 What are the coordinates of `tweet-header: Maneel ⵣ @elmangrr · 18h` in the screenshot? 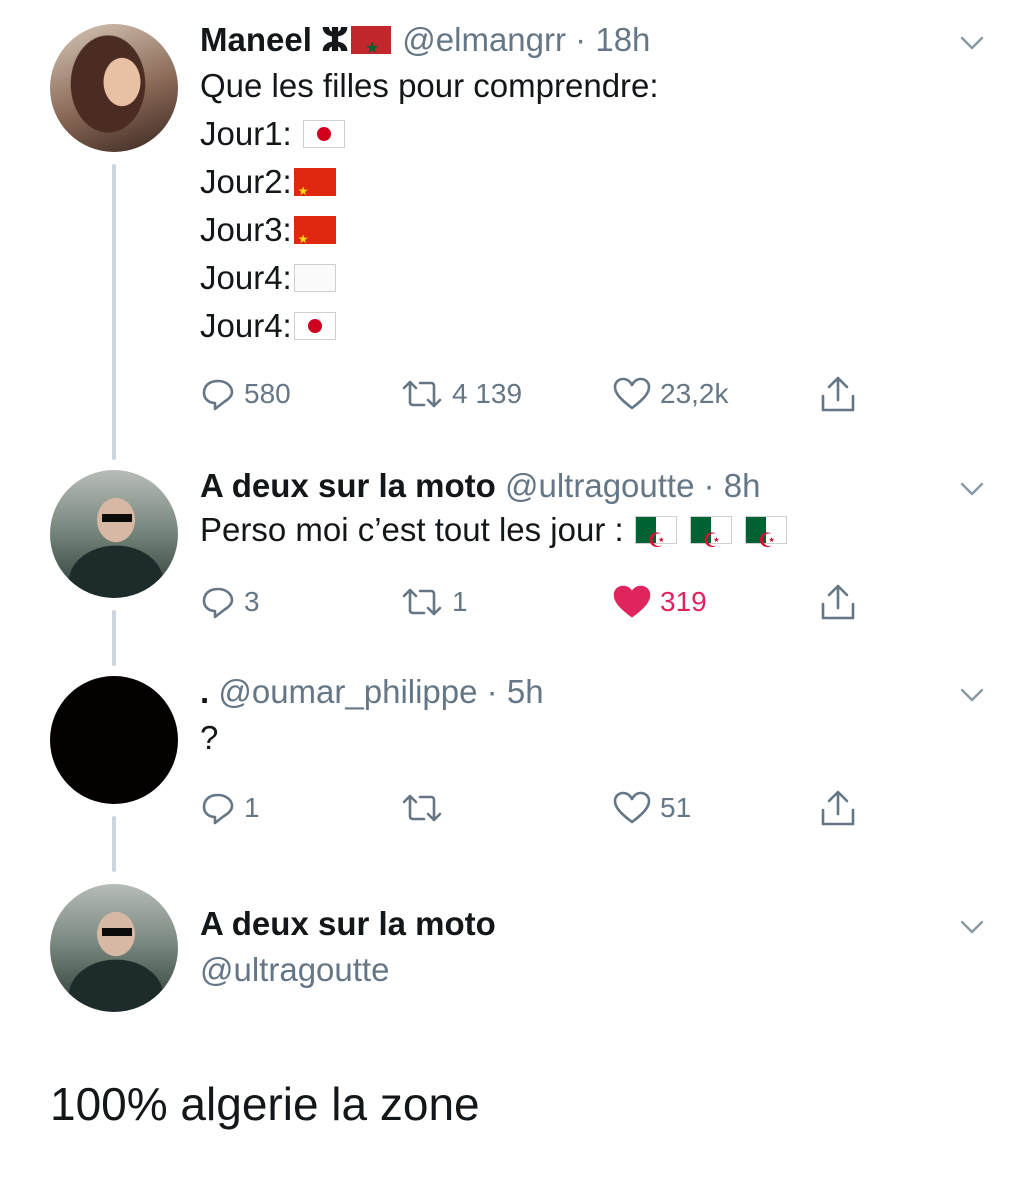 It's located at (595, 44).